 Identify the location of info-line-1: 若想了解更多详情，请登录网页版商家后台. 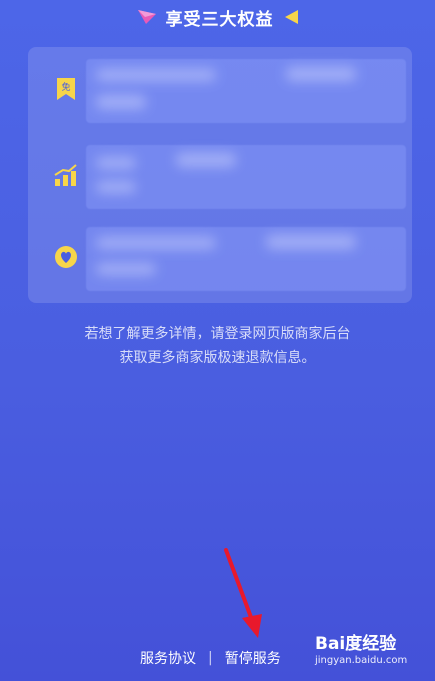
(217, 334).